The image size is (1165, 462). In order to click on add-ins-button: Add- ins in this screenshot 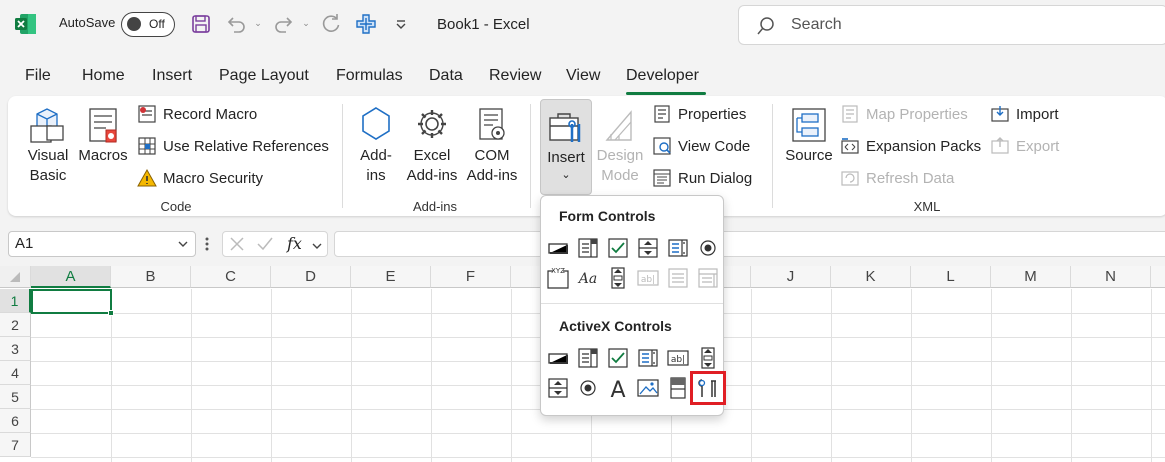, I will do `click(376, 145)`.